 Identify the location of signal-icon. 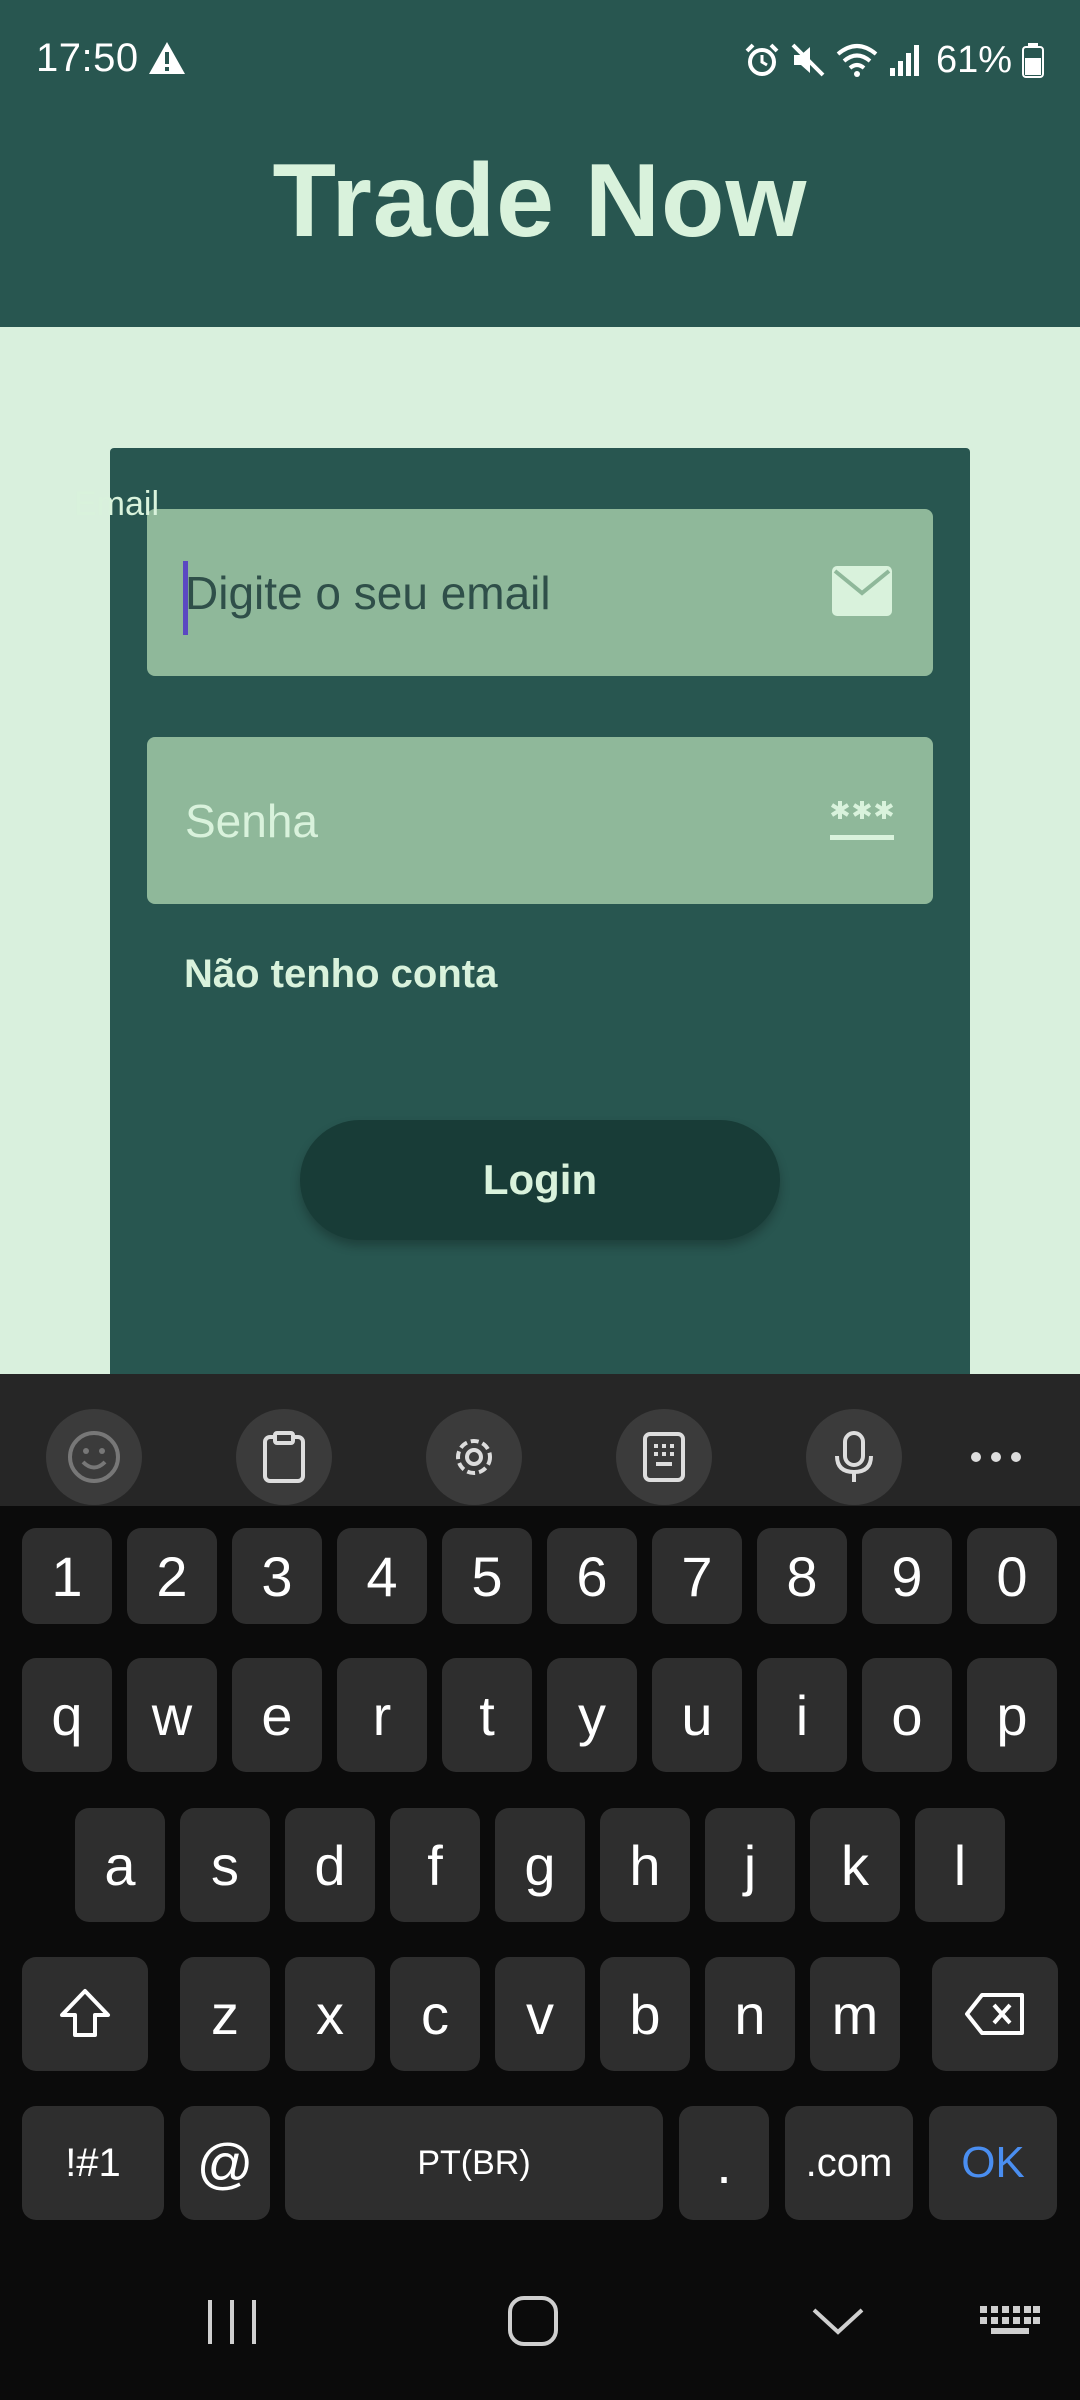
(904, 60).